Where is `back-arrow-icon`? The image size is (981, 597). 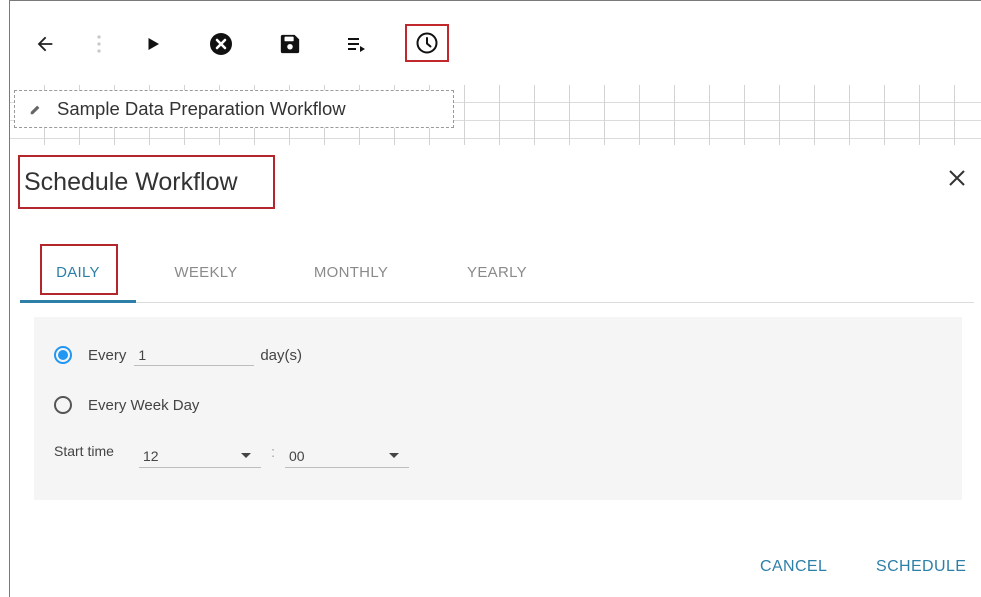
back-arrow-icon is located at coordinates (45, 44).